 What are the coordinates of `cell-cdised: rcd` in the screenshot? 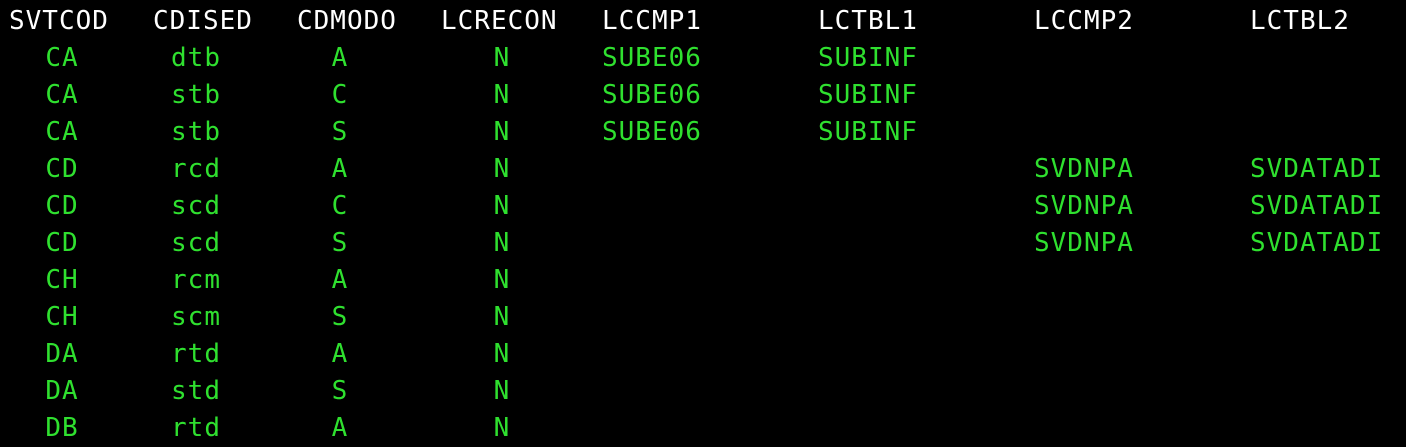 It's located at (196, 169).